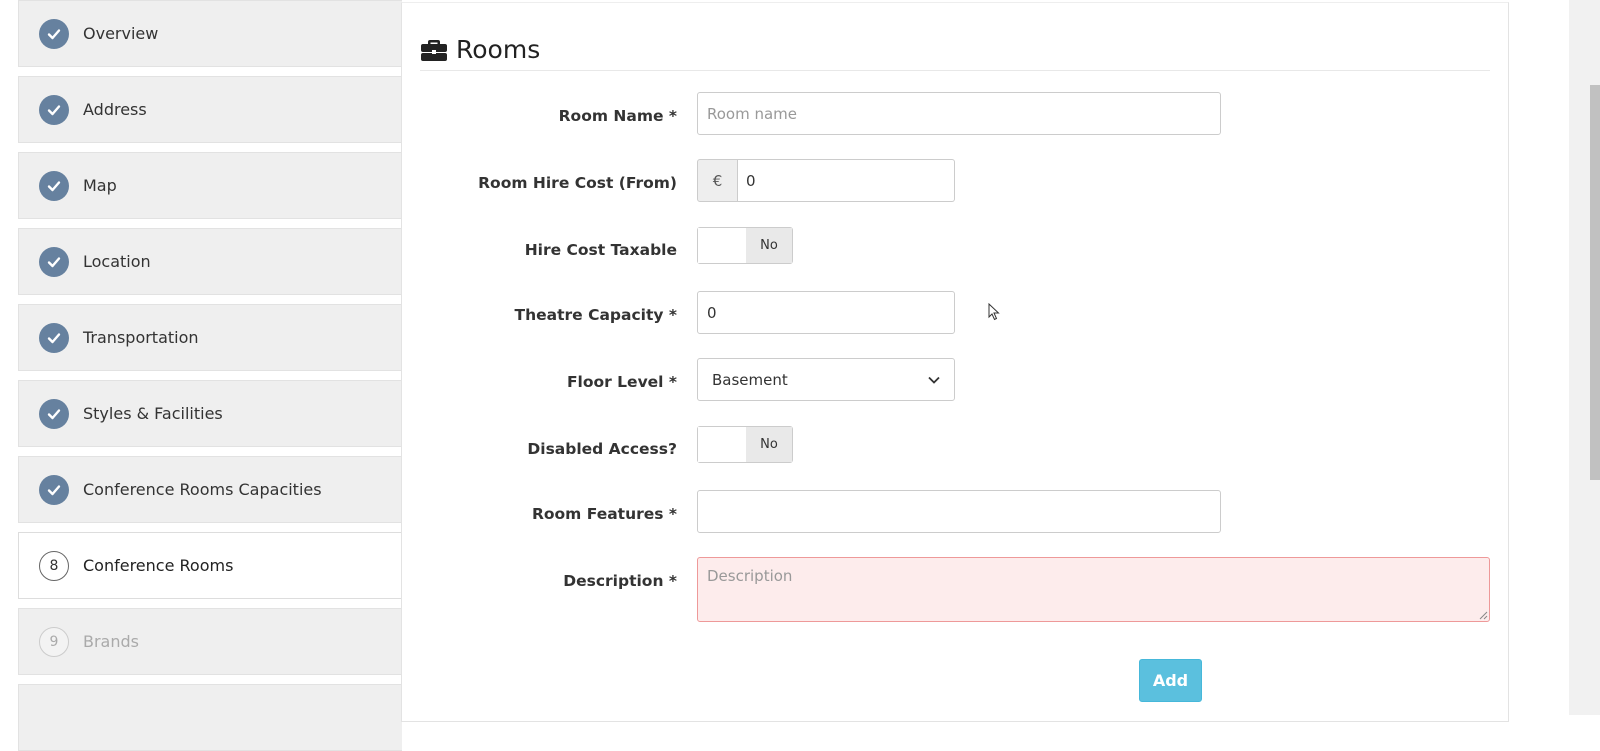 This screenshot has height=751, width=1600. What do you see at coordinates (595, 315) in the screenshot?
I see `theatre-capacity-label: Theatre Capacity *` at bounding box center [595, 315].